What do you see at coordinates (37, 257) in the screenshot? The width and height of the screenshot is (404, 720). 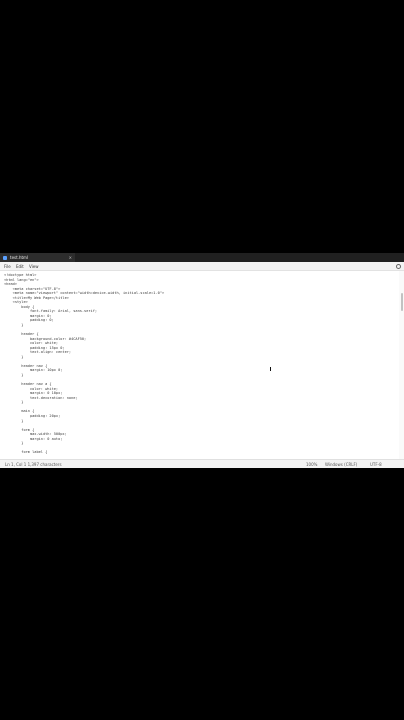 I see `tab-test-html: test.html ×` at bounding box center [37, 257].